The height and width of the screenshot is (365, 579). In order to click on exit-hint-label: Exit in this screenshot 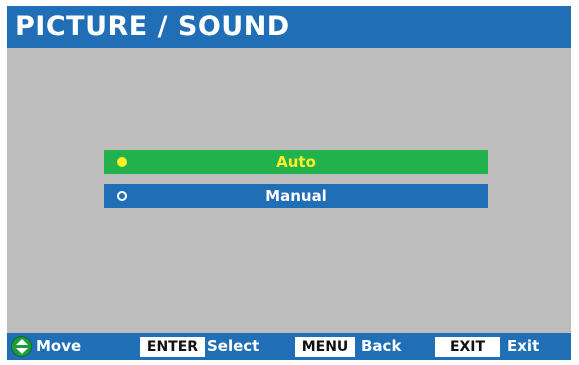, I will do `click(523, 346)`.